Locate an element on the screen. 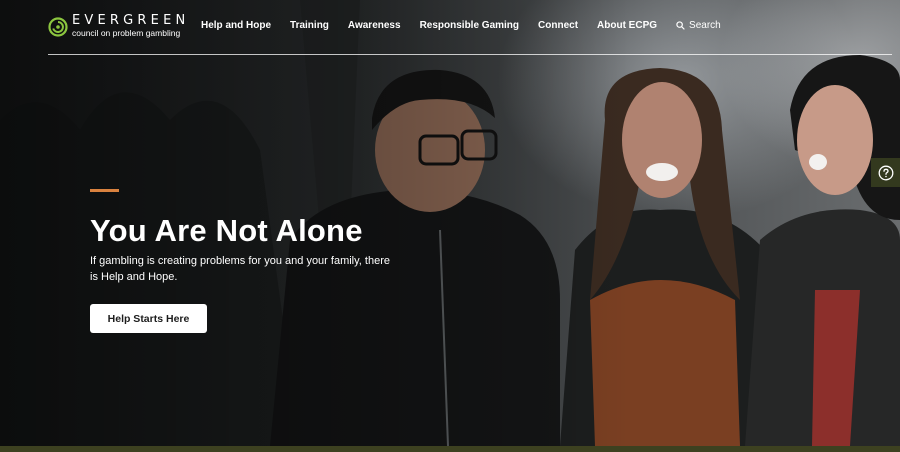 The height and width of the screenshot is (452, 900). nav-item-responsible-gaming: Responsible Gaming is located at coordinates (469, 25).